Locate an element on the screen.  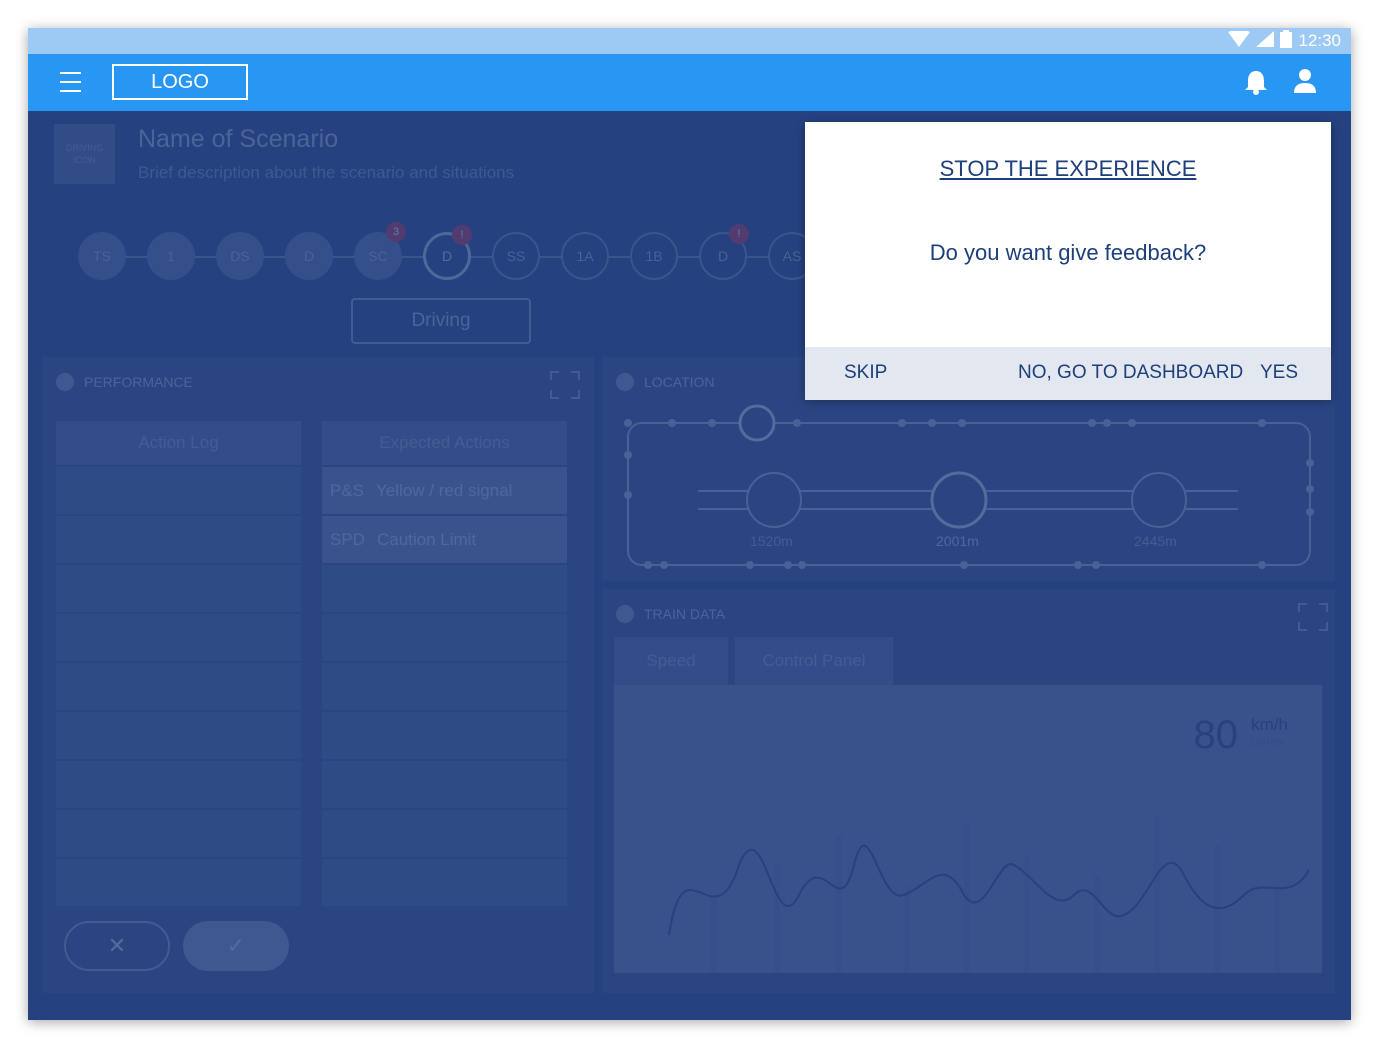
bell-icon is located at coordinates (1256, 84).